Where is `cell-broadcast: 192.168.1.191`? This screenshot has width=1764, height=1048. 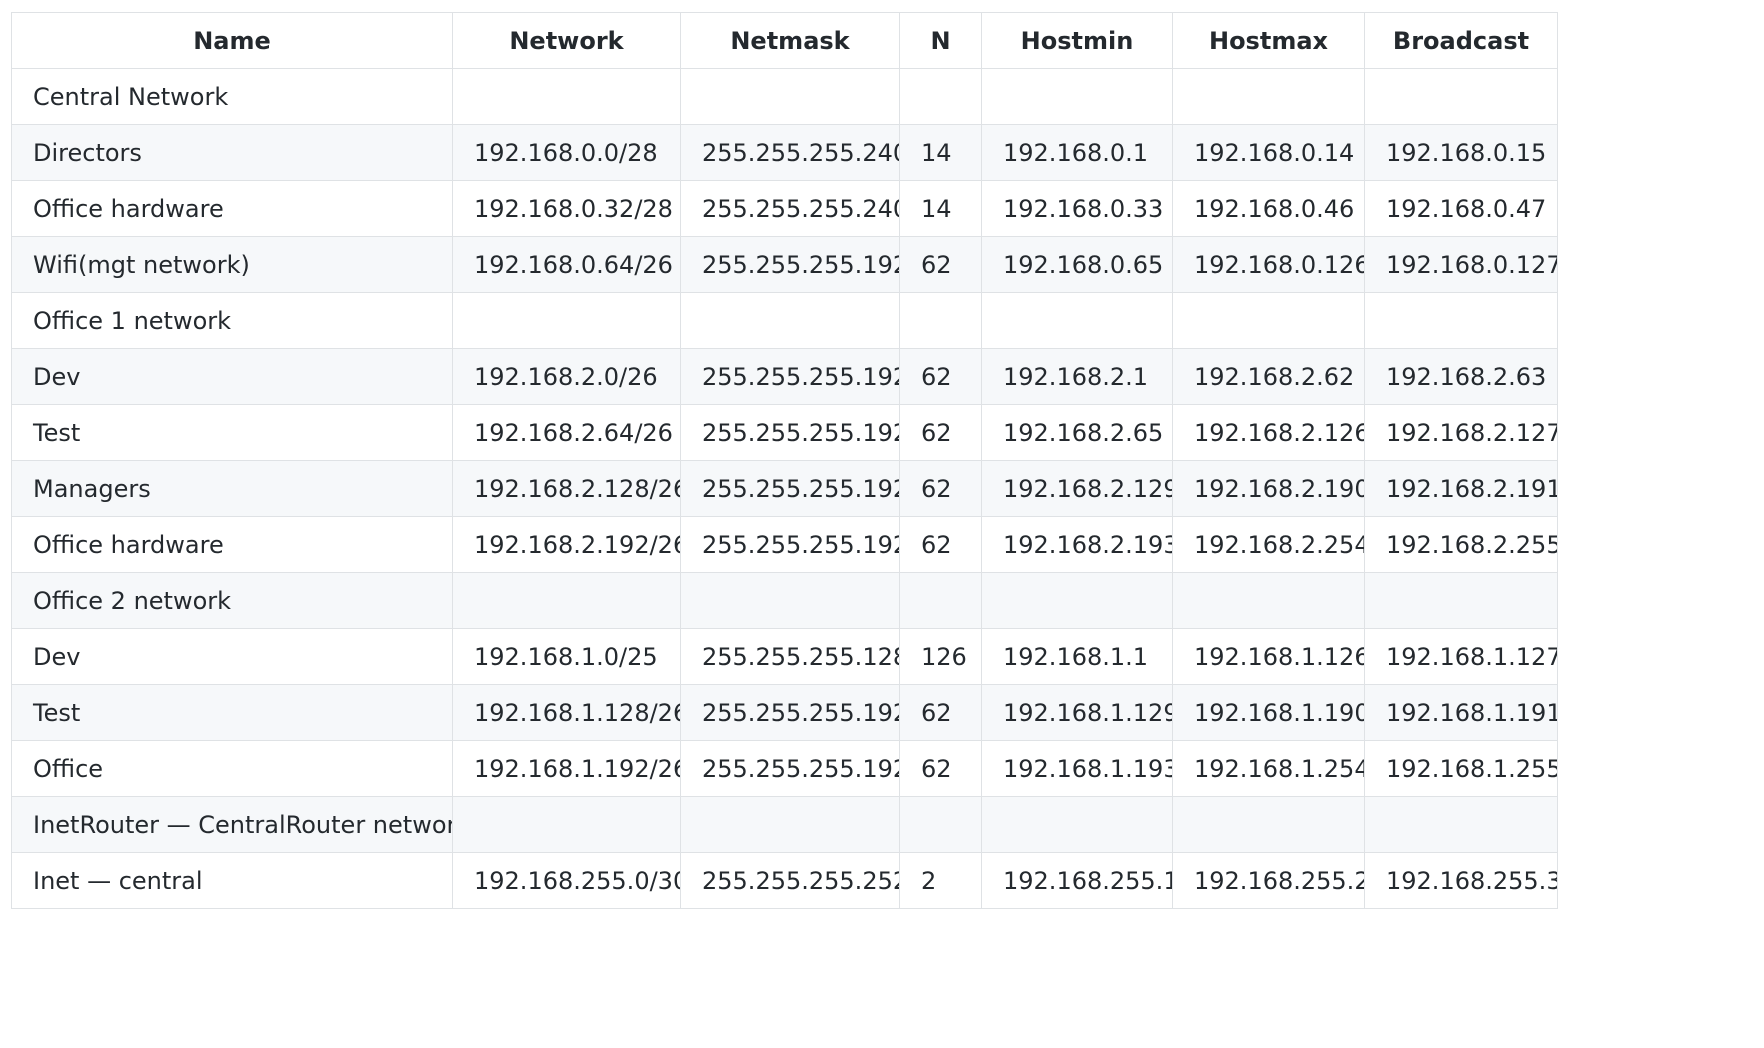
cell-broadcast: 192.168.1.191 is located at coordinates (1461, 712).